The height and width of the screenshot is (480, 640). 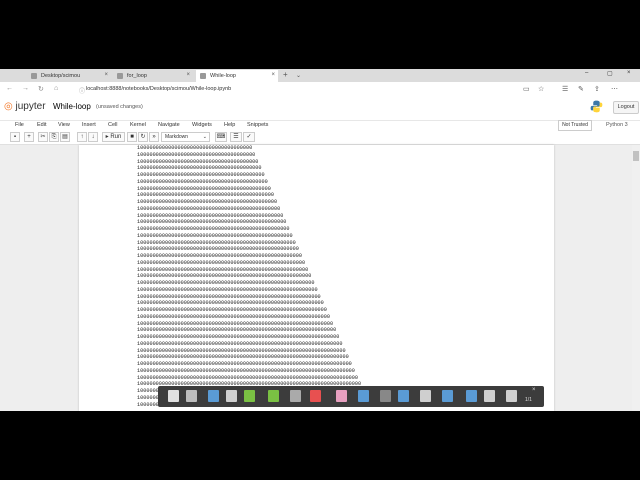 What do you see at coordinates (541, 89) in the screenshot?
I see `favorite-icon: ☆` at bounding box center [541, 89].